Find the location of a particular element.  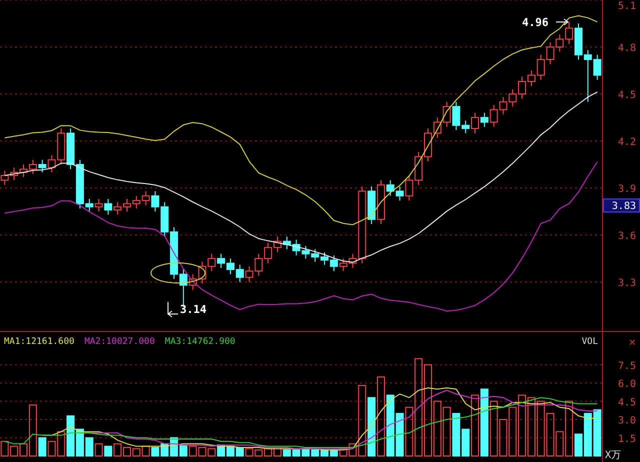

price-axis-label: 4.2 is located at coordinates (627, 142).